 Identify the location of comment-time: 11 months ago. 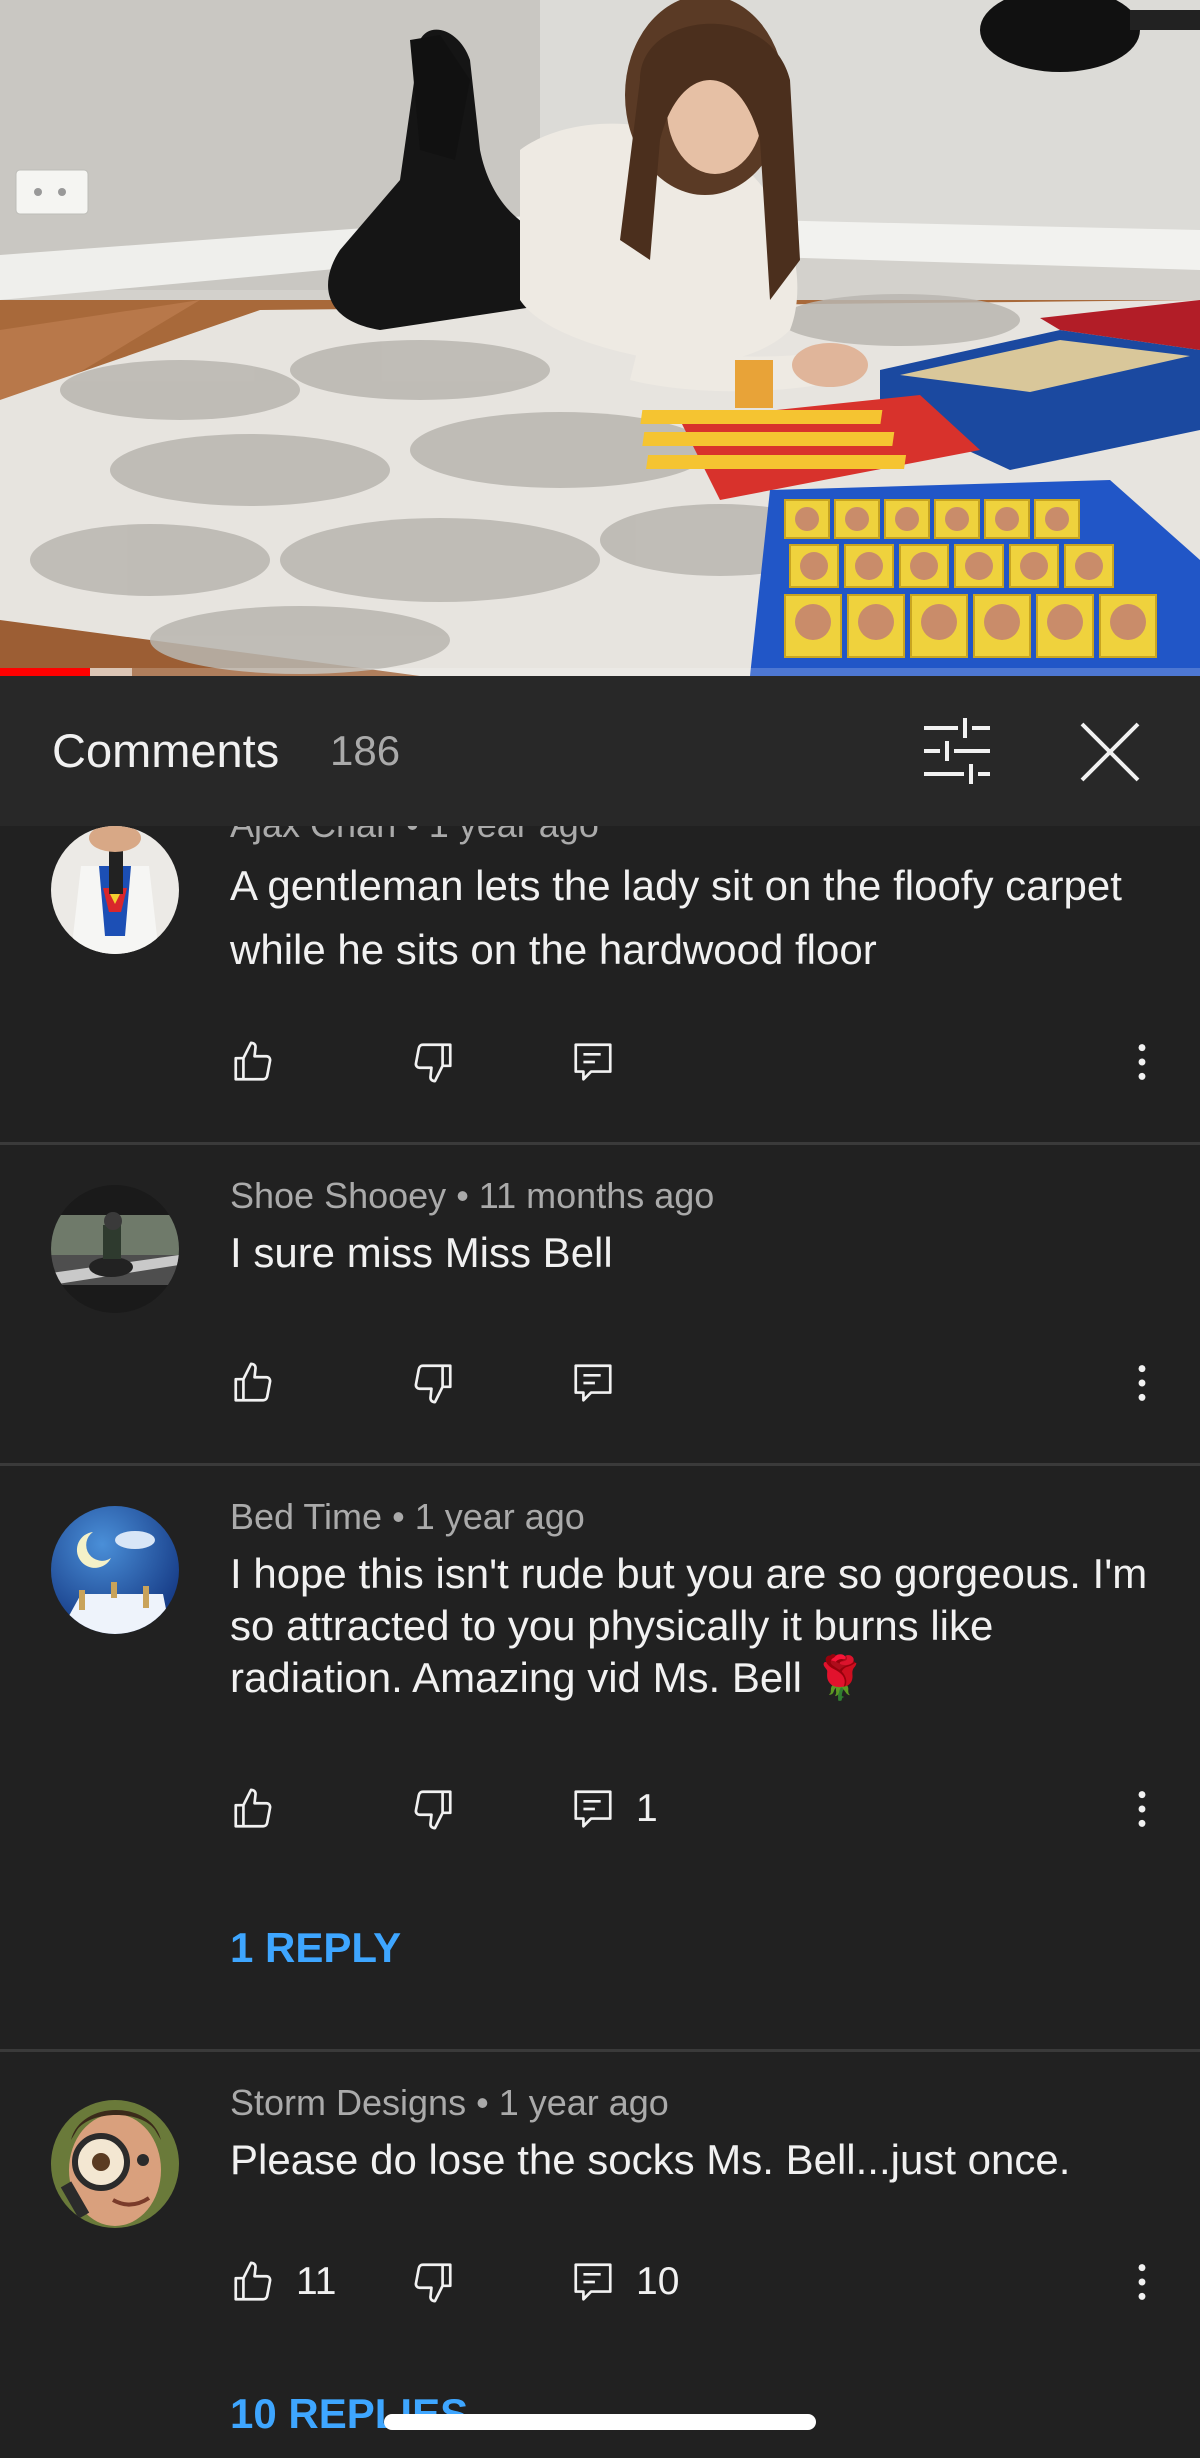
(596, 1195).